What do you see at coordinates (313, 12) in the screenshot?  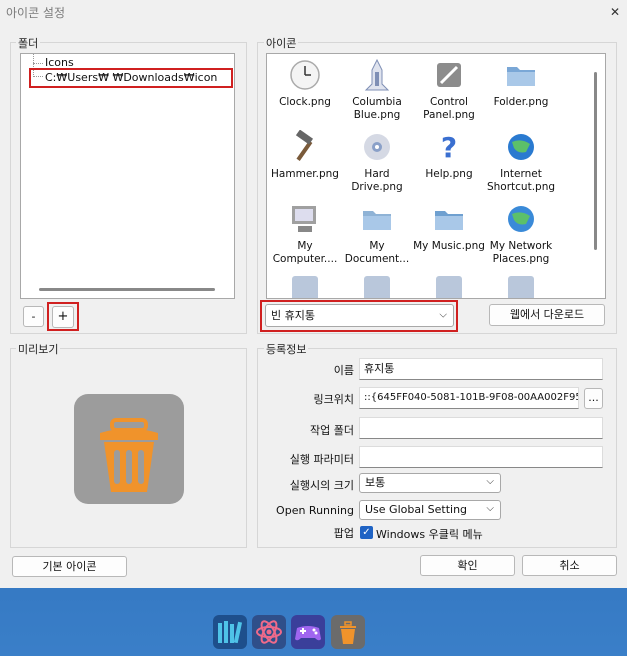 I see `title-bar: 아이콘 설정 ✕` at bounding box center [313, 12].